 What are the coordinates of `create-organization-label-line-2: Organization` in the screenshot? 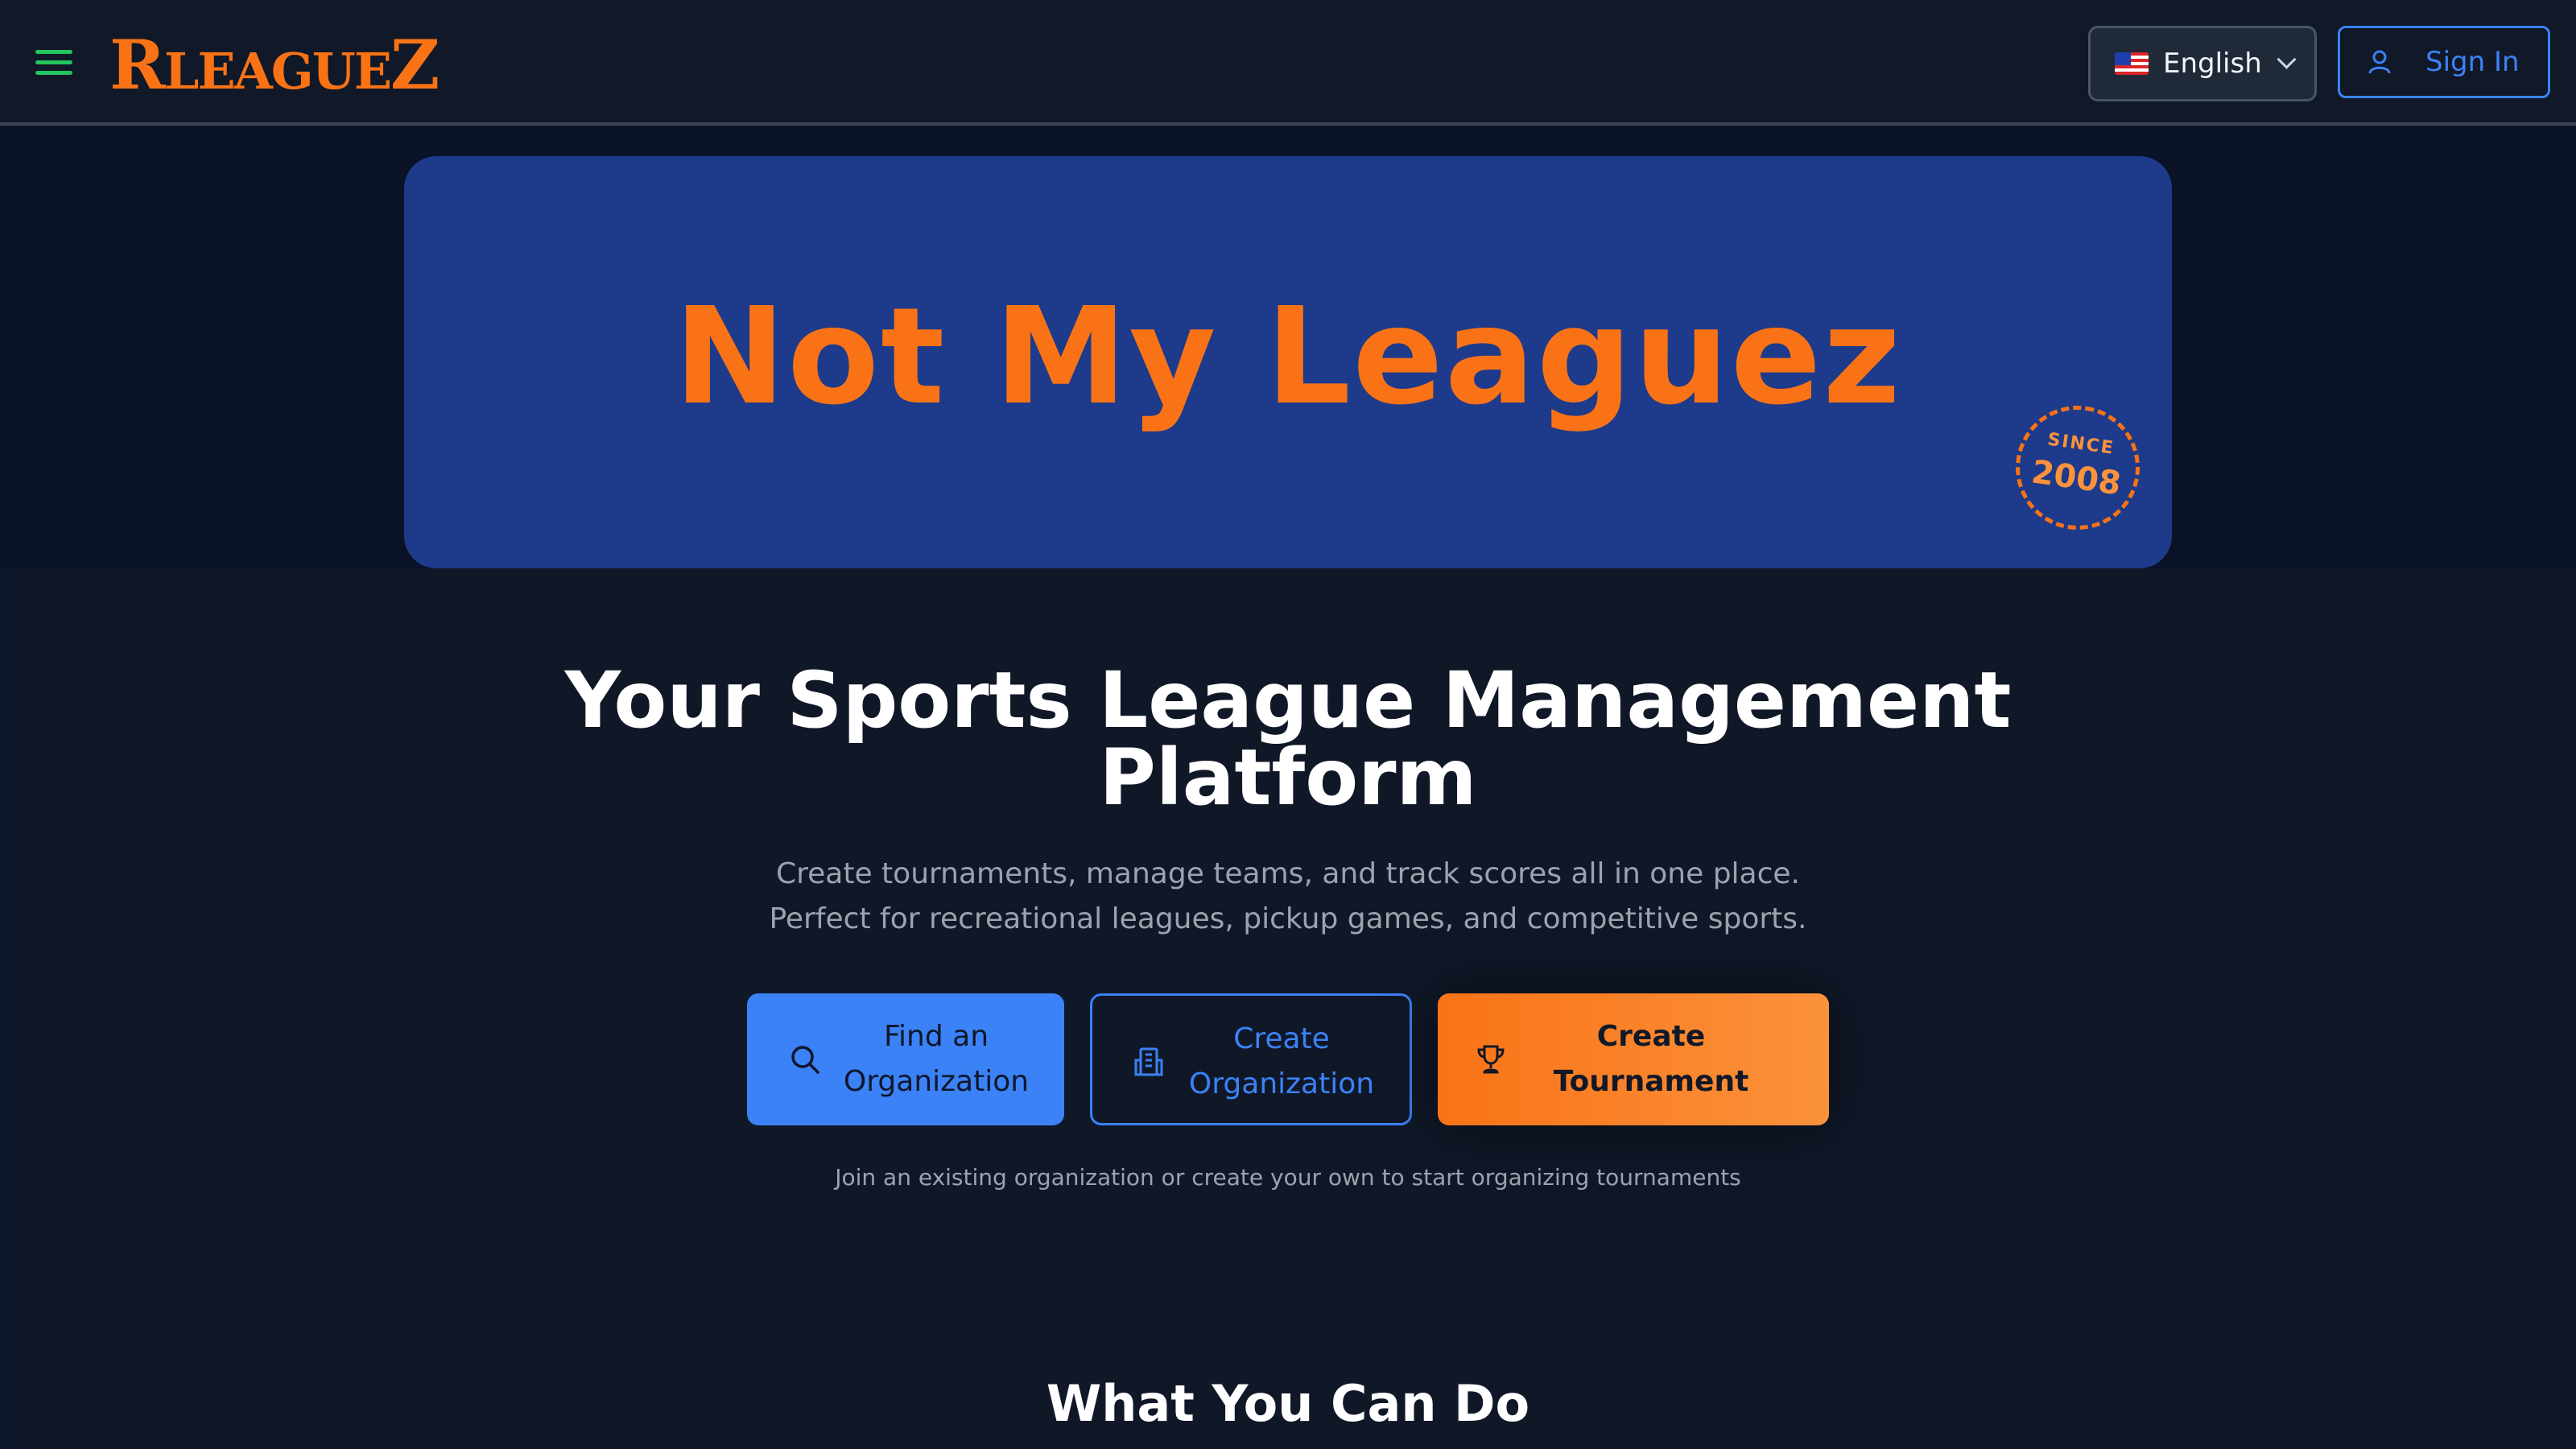 It's located at (1281, 1083).